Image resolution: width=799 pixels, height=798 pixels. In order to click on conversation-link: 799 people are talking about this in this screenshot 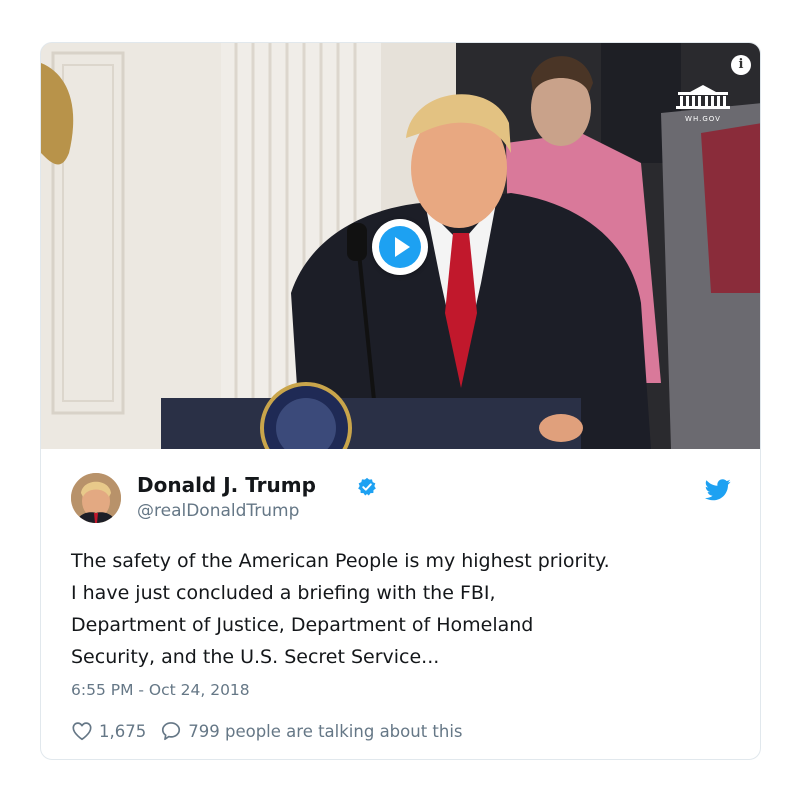, I will do `click(311, 731)`.